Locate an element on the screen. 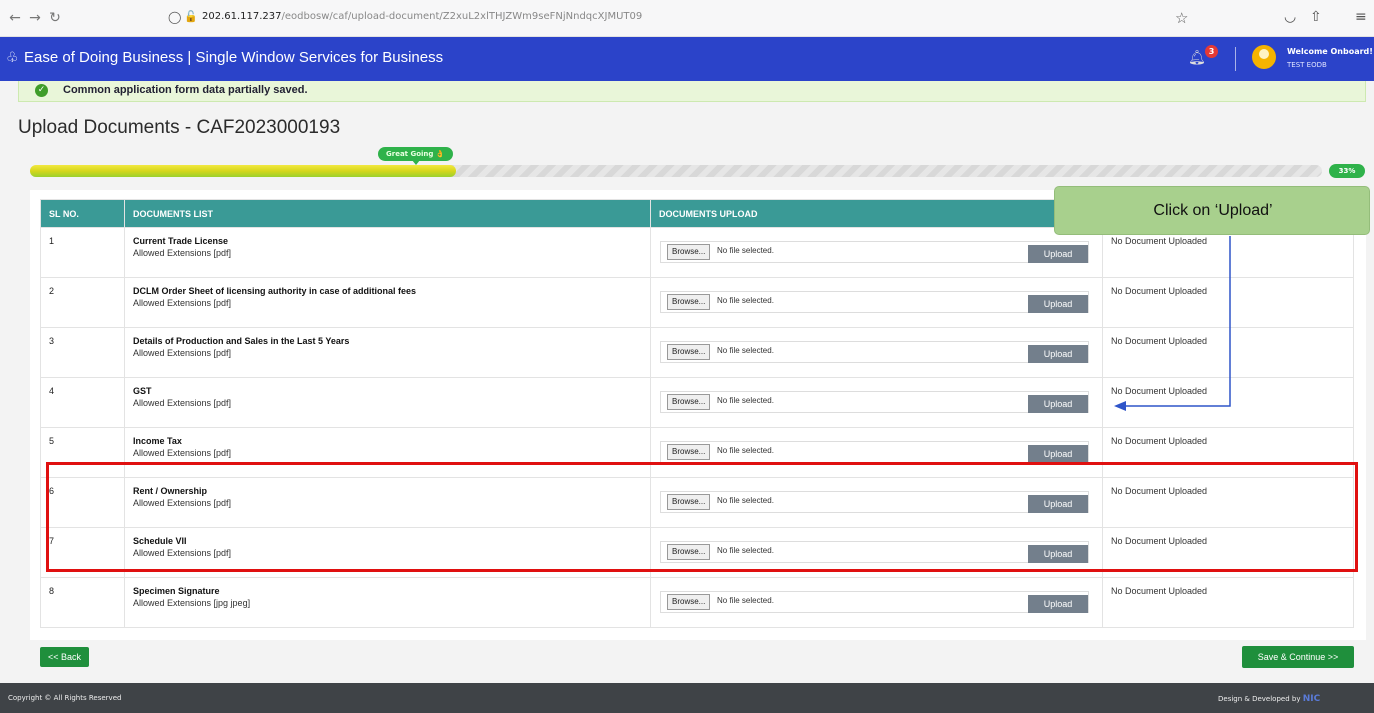  bookmark-star-icon: ☆ is located at coordinates (1181, 18).